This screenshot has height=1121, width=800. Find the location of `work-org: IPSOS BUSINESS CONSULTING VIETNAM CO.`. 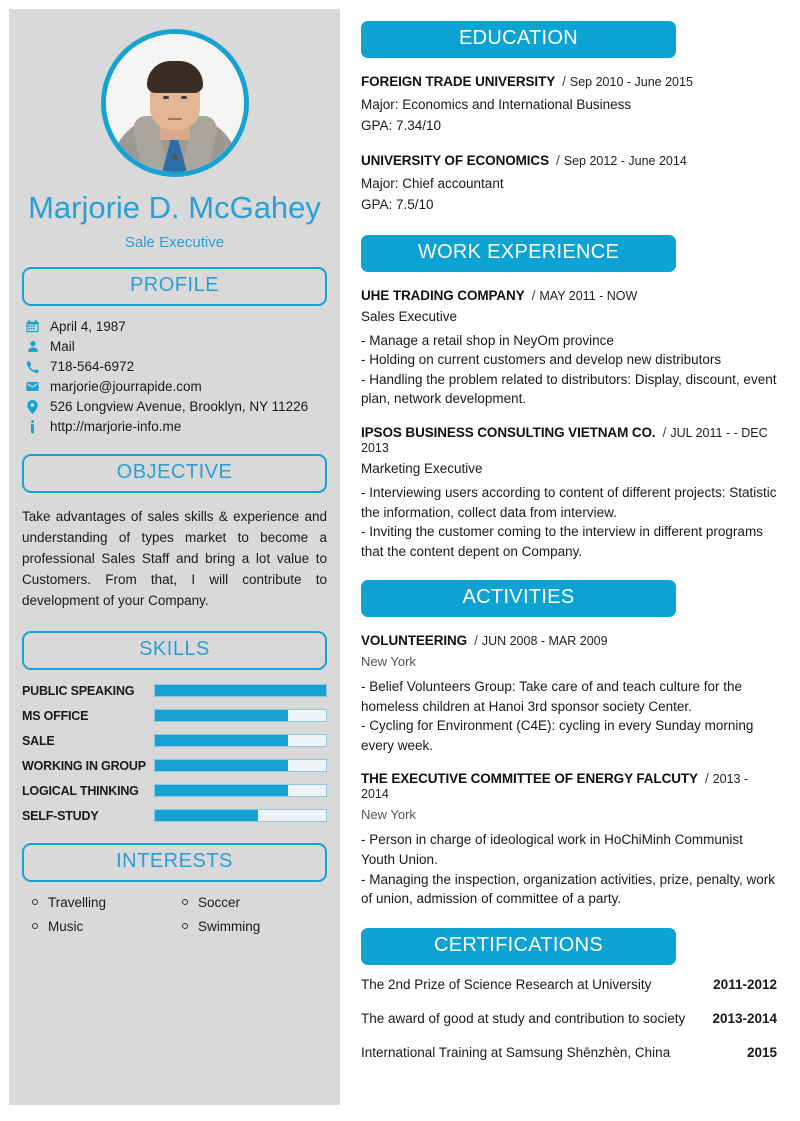

work-org: IPSOS BUSINESS CONSULTING VIETNAM CO. is located at coordinates (508, 432).